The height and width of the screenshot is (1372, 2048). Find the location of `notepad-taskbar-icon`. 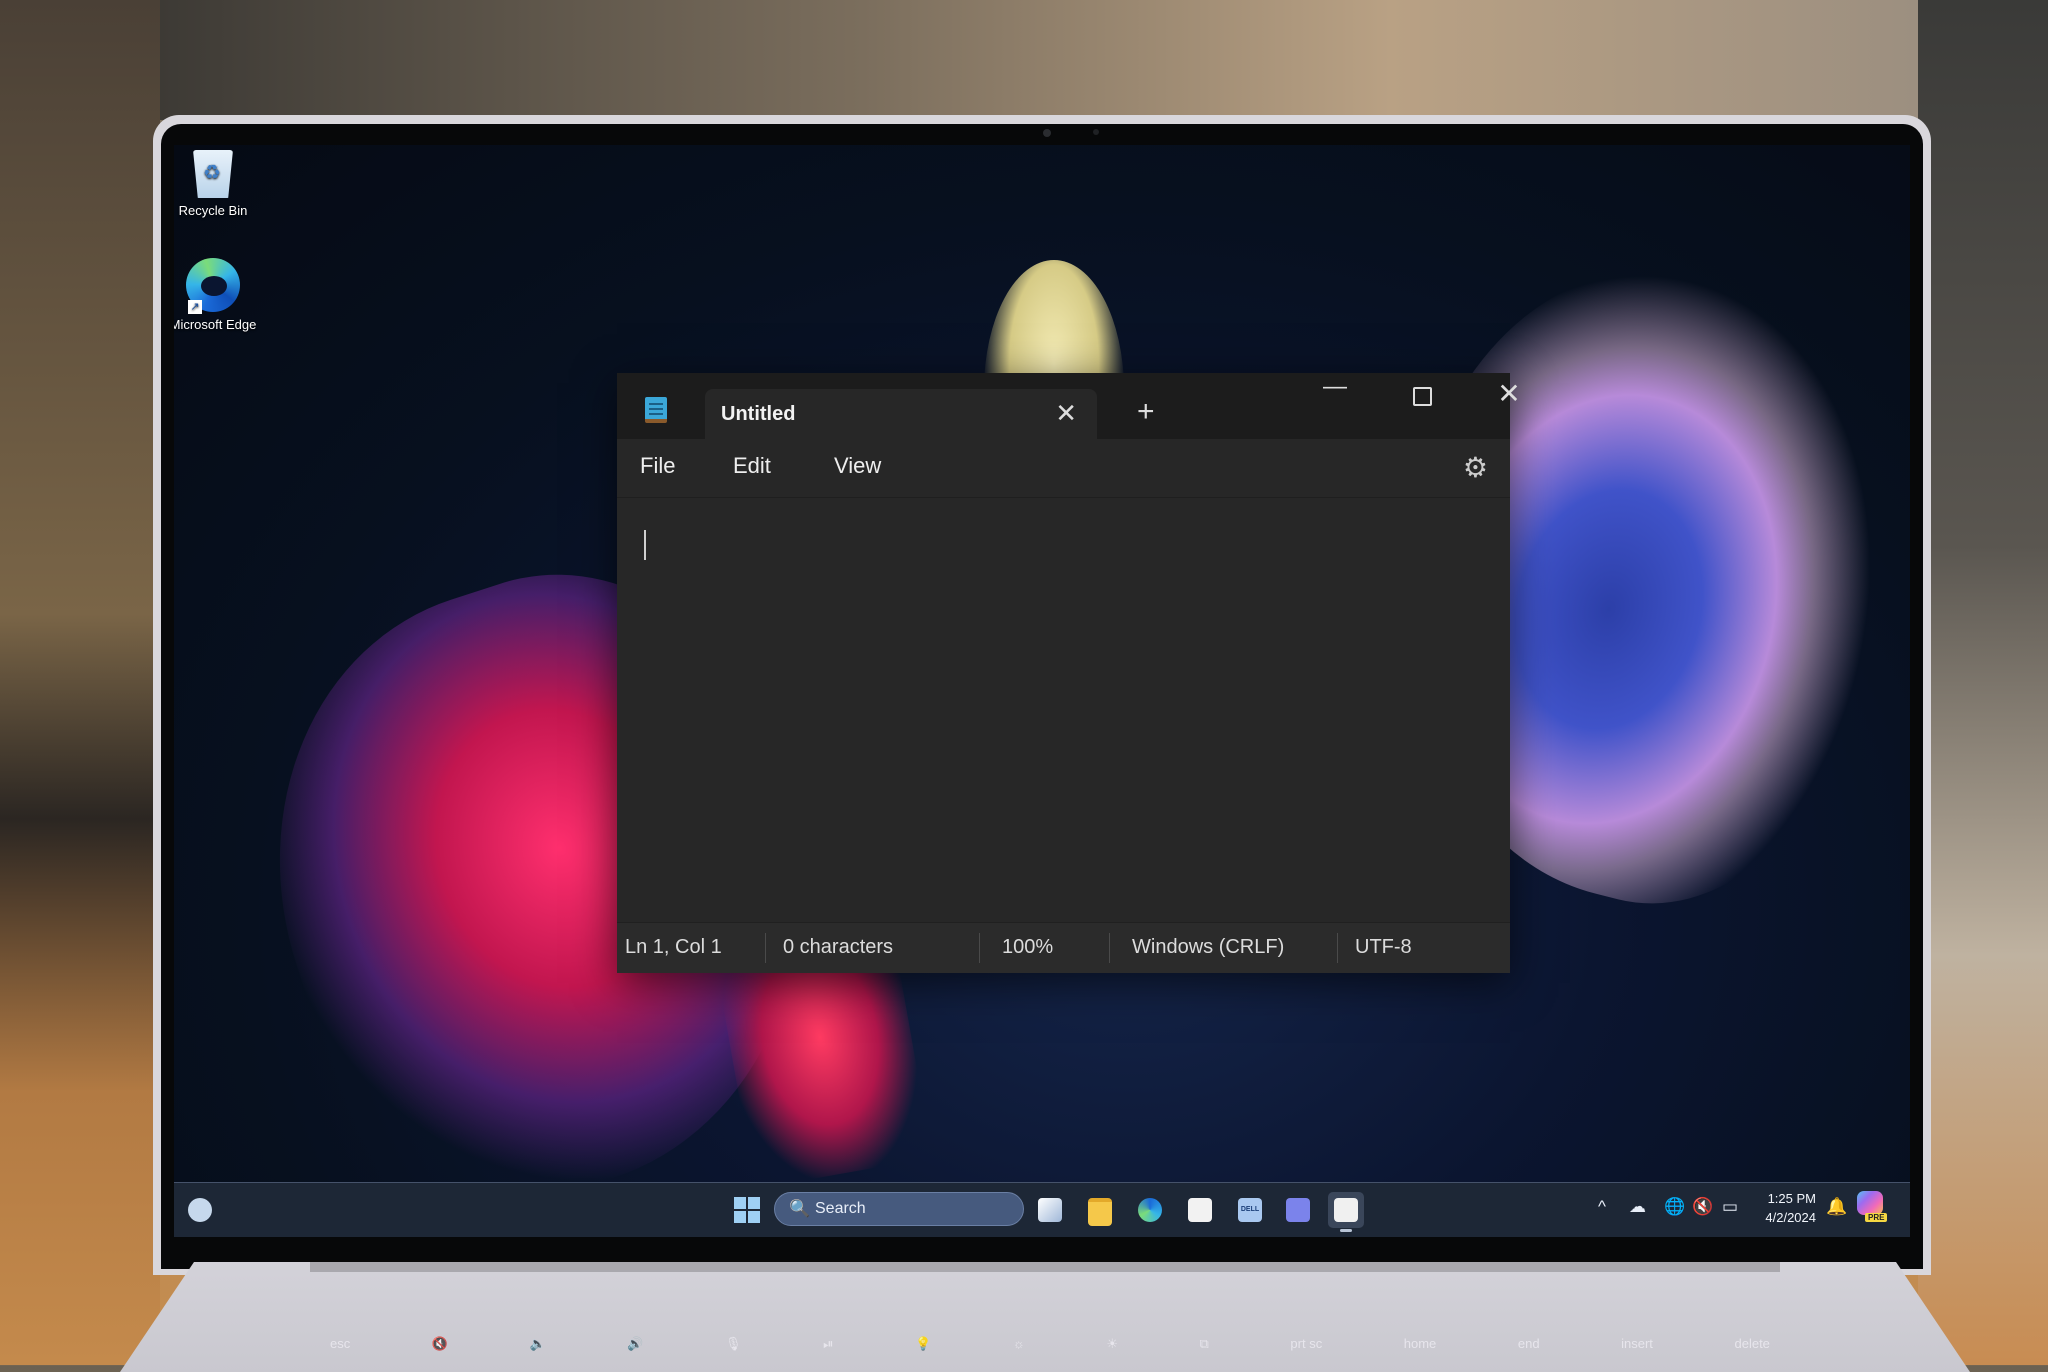

notepad-taskbar-icon is located at coordinates (1346, 1210).